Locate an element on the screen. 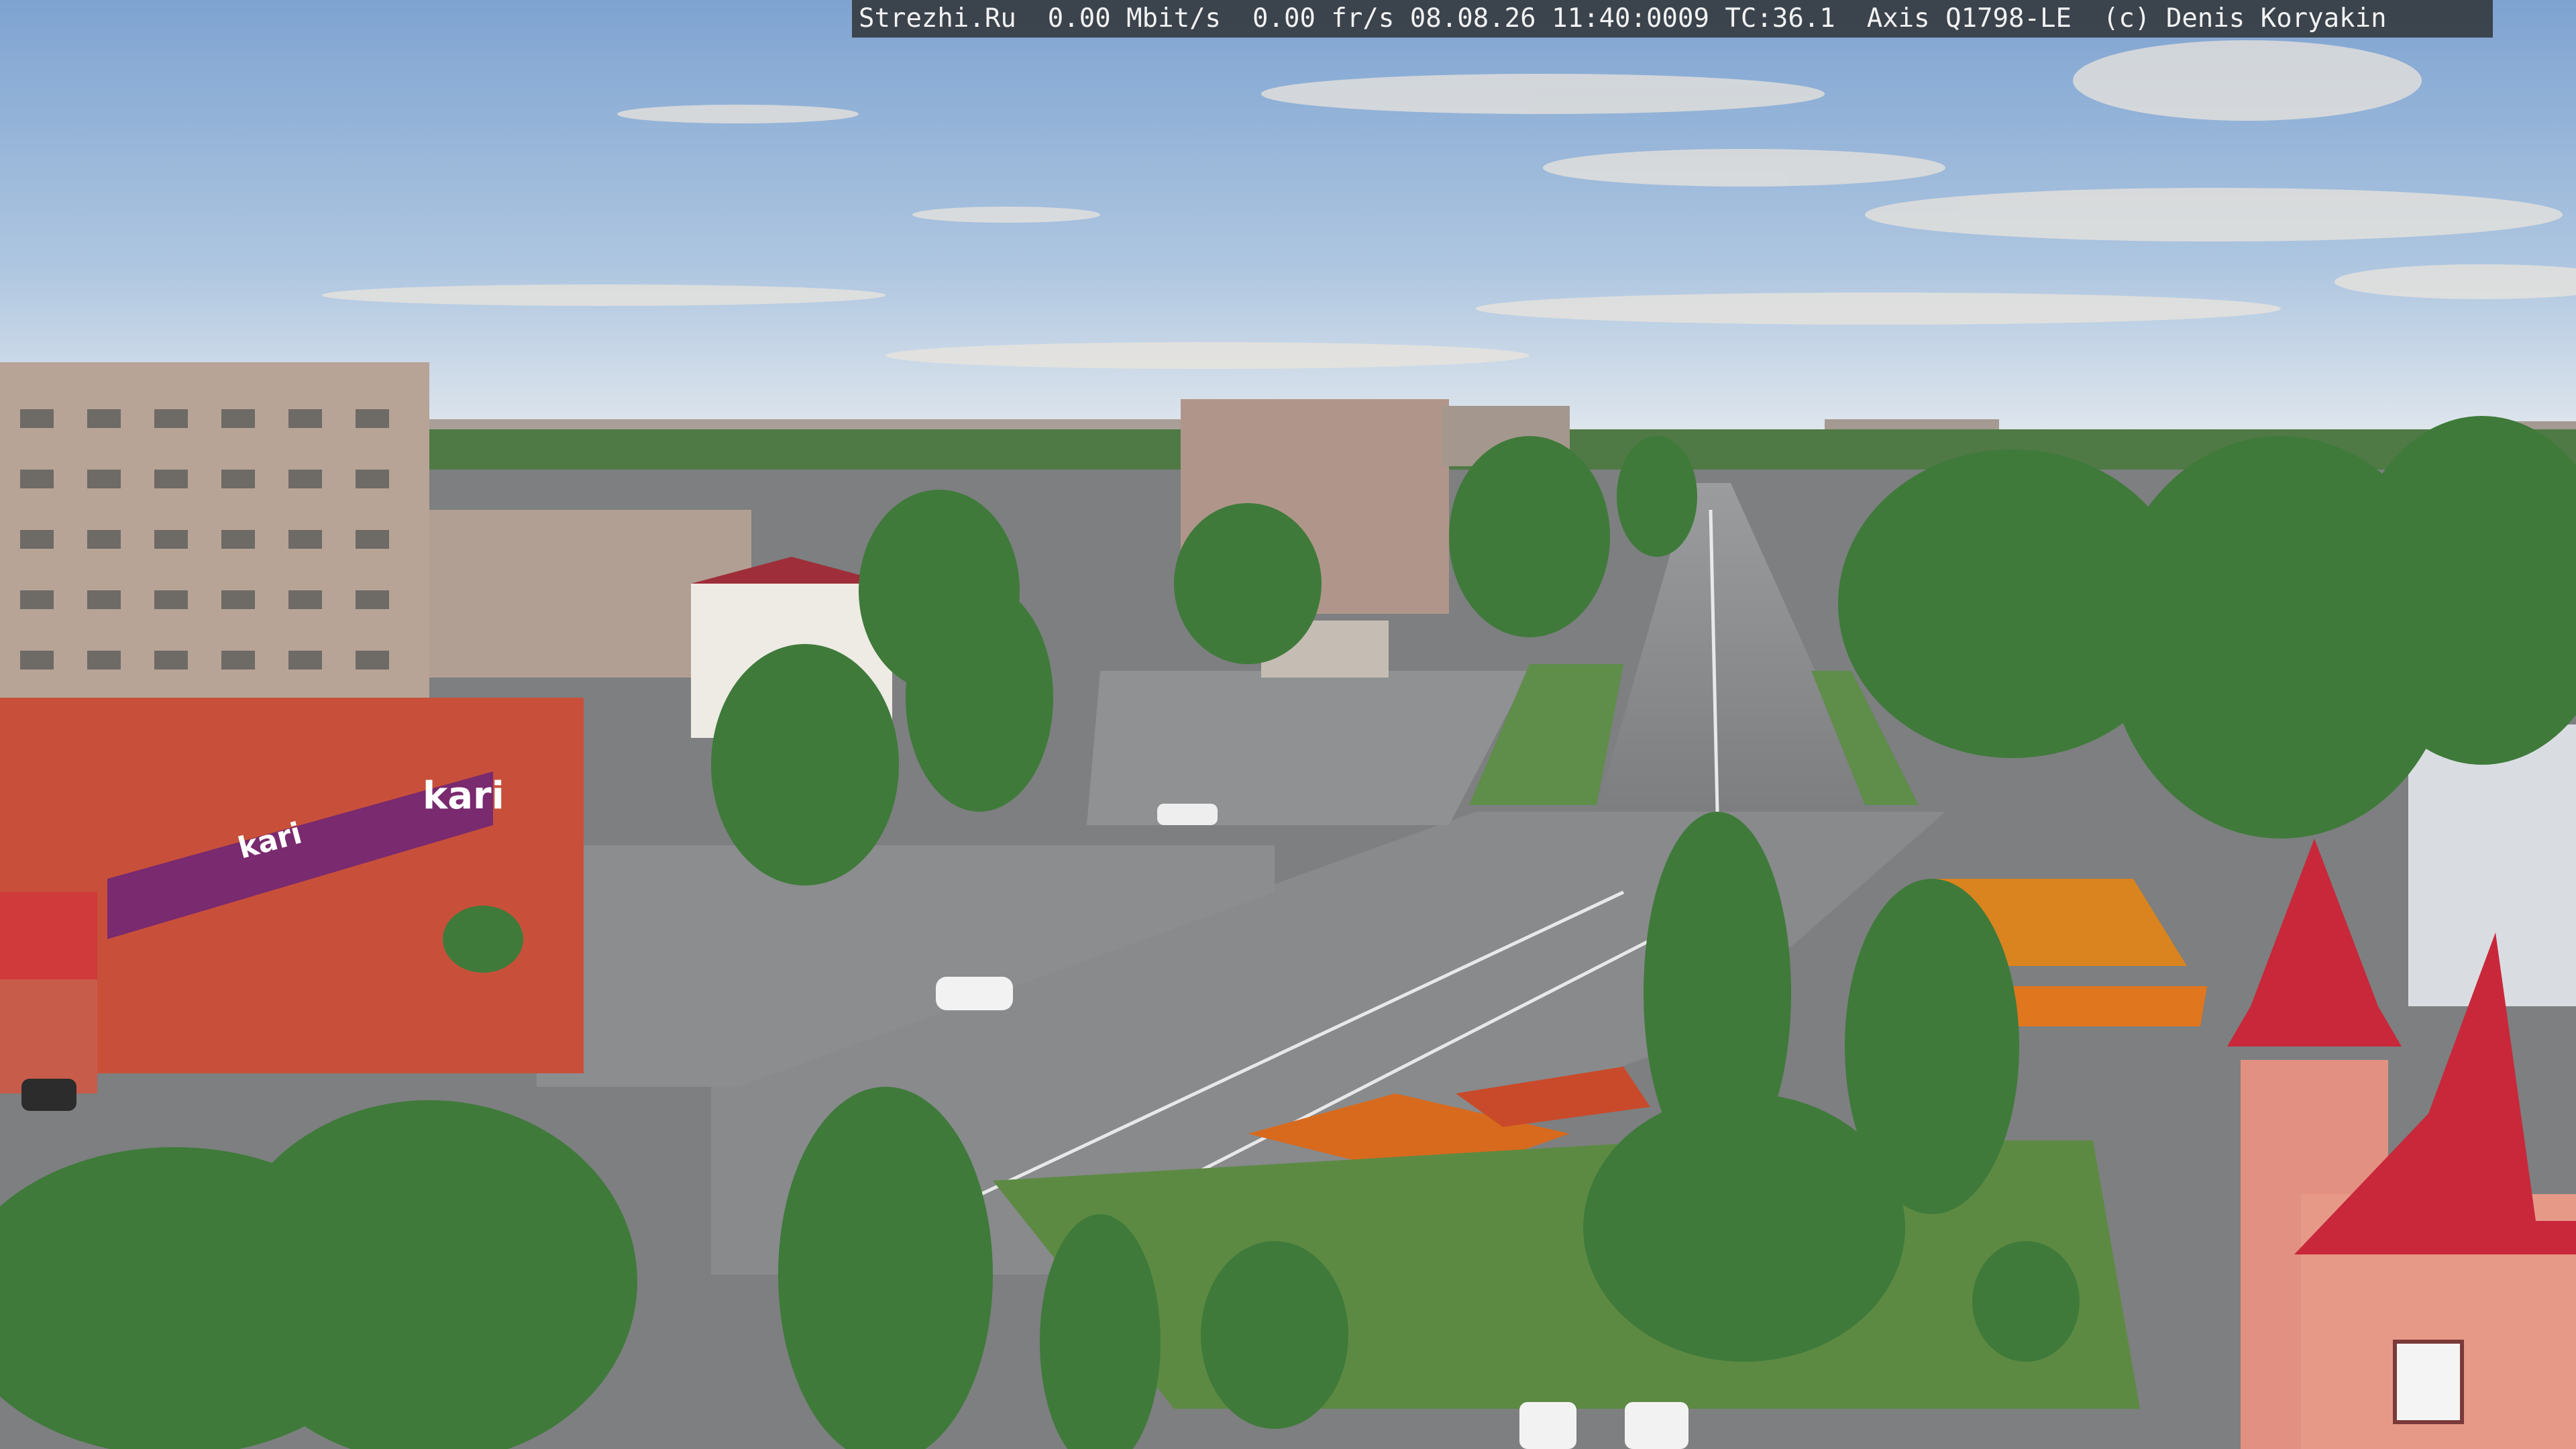 The width and height of the screenshot is (2576, 1449). shopping-center is located at coordinates (292, 895).